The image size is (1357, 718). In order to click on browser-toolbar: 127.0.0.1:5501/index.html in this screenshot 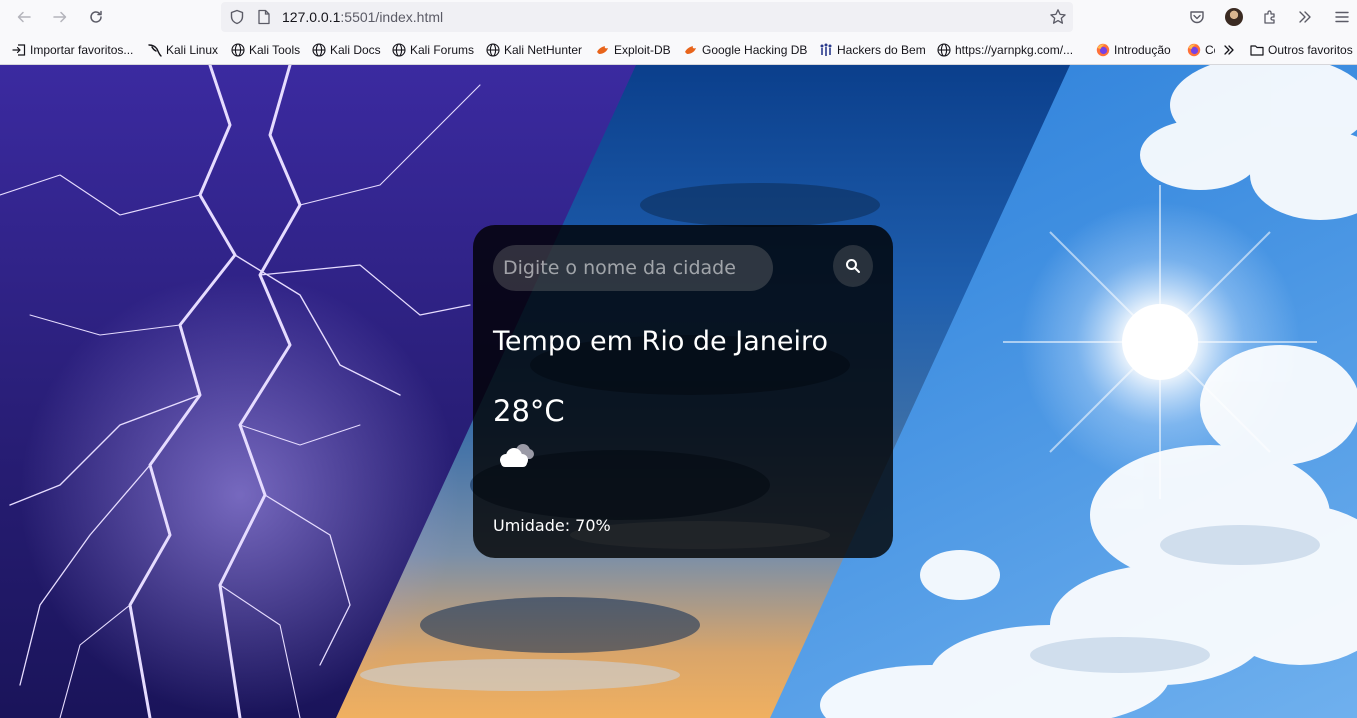, I will do `click(678, 17)`.